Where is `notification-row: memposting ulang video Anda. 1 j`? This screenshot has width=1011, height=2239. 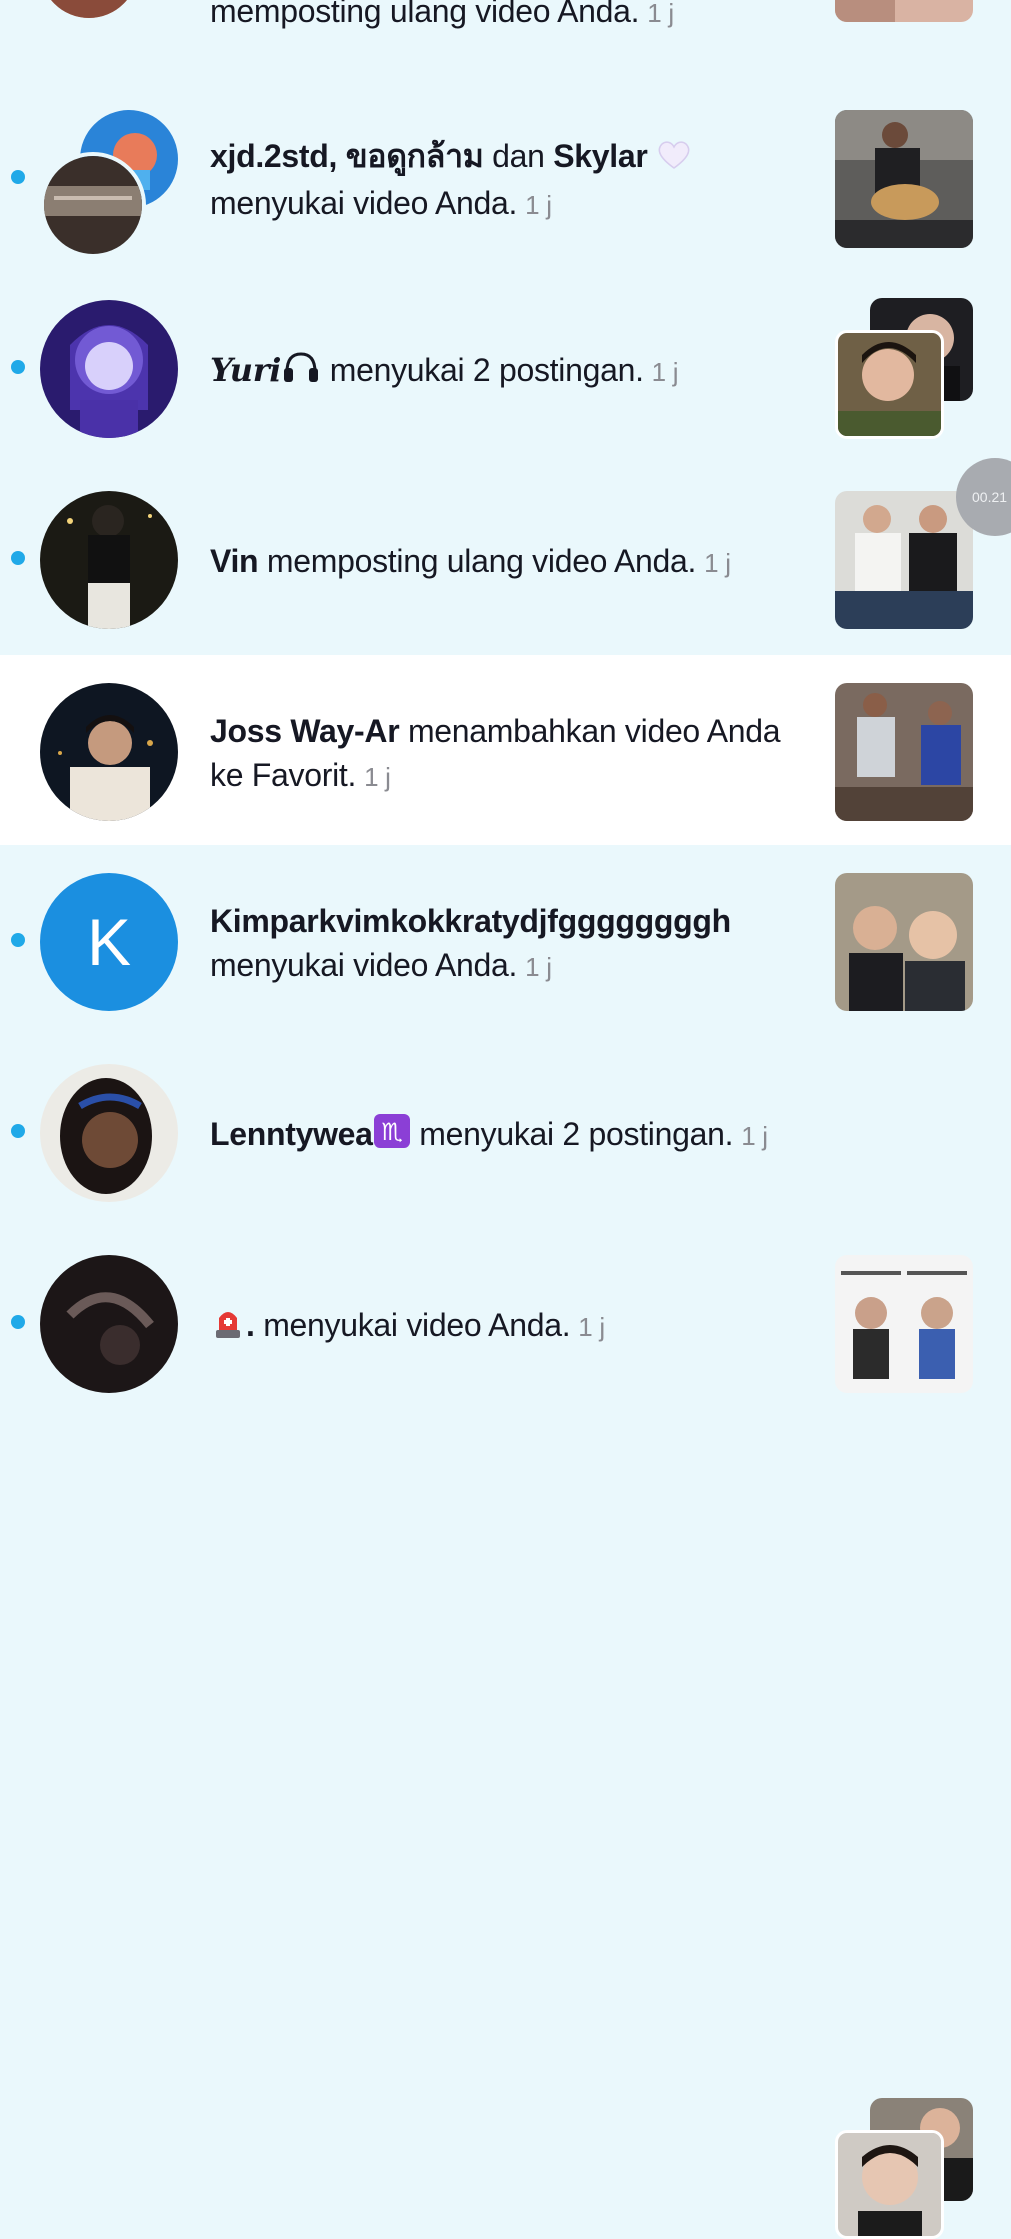 notification-row: memposting ulang video Anda. 1 j is located at coordinates (505, 27).